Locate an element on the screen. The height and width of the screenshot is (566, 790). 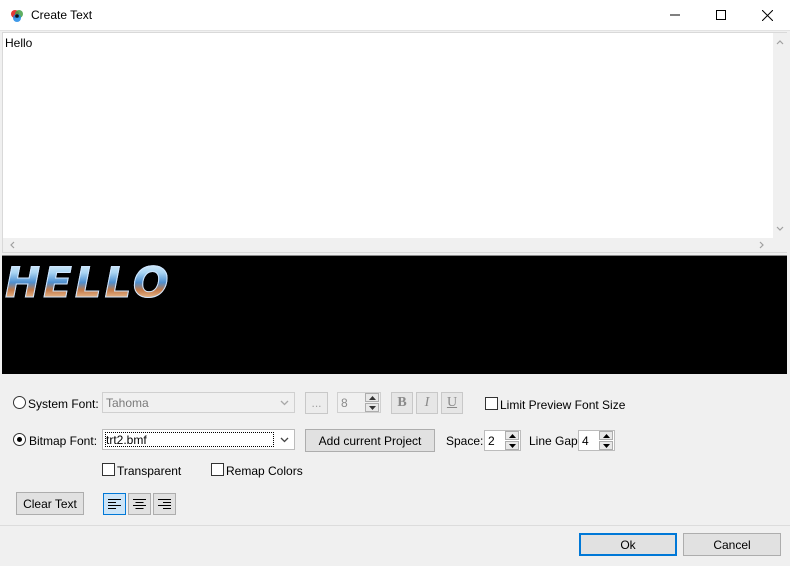
remap-colors-label: Remap Colors is located at coordinates (264, 471).